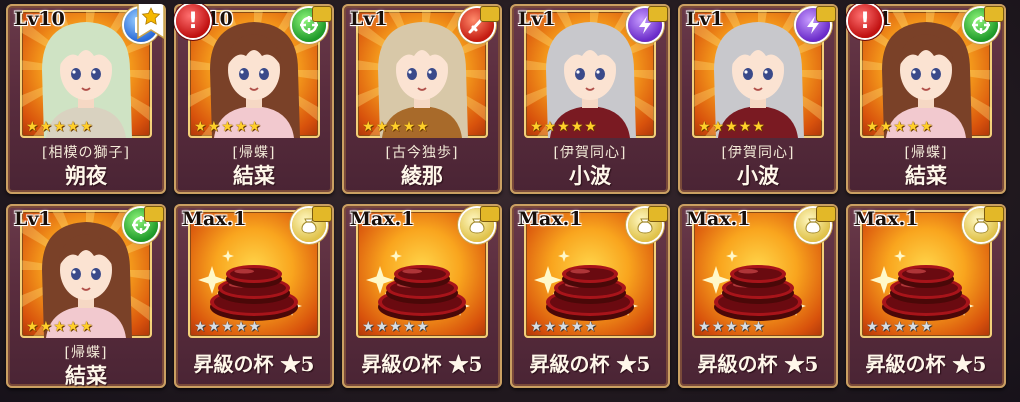 The height and width of the screenshot is (402, 1020). I want to click on character-card: Lv1 ★ ★ ★ ★ ★ [帰蝶] 結菜, so click(86, 296).